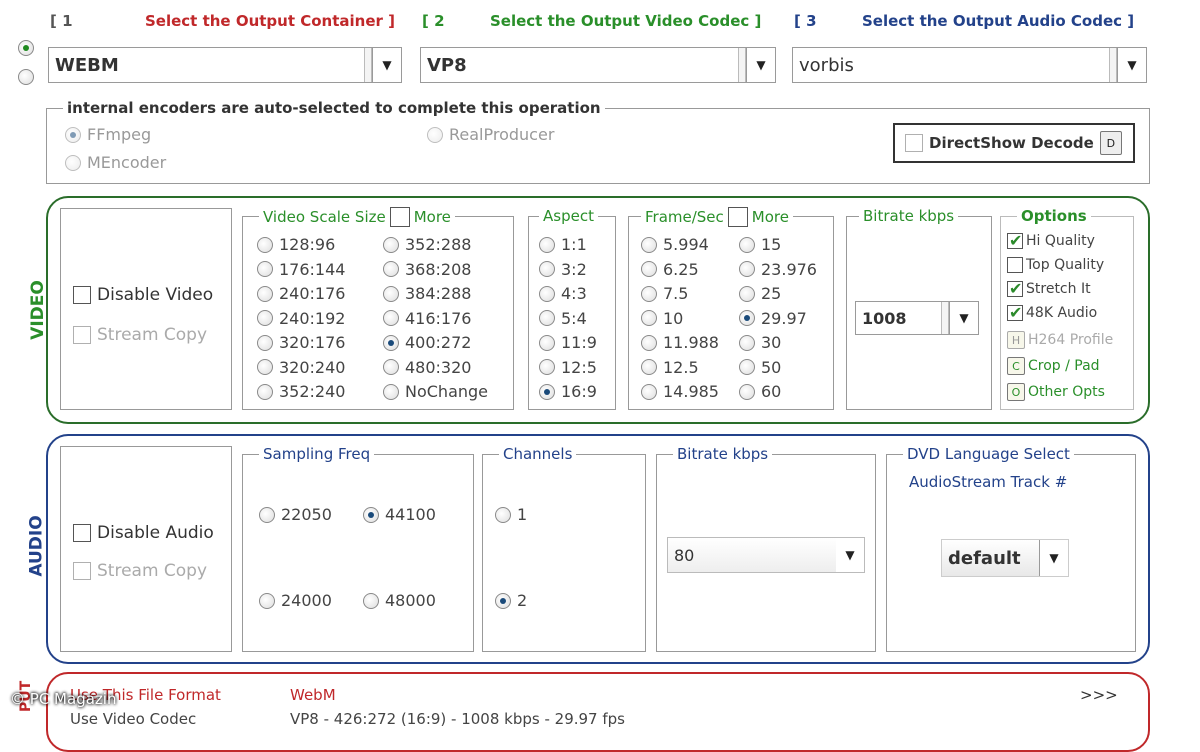 This screenshot has width=1200, height=752. Describe the element at coordinates (1099, 695) in the screenshot. I see `output-more-button: >>>` at that location.